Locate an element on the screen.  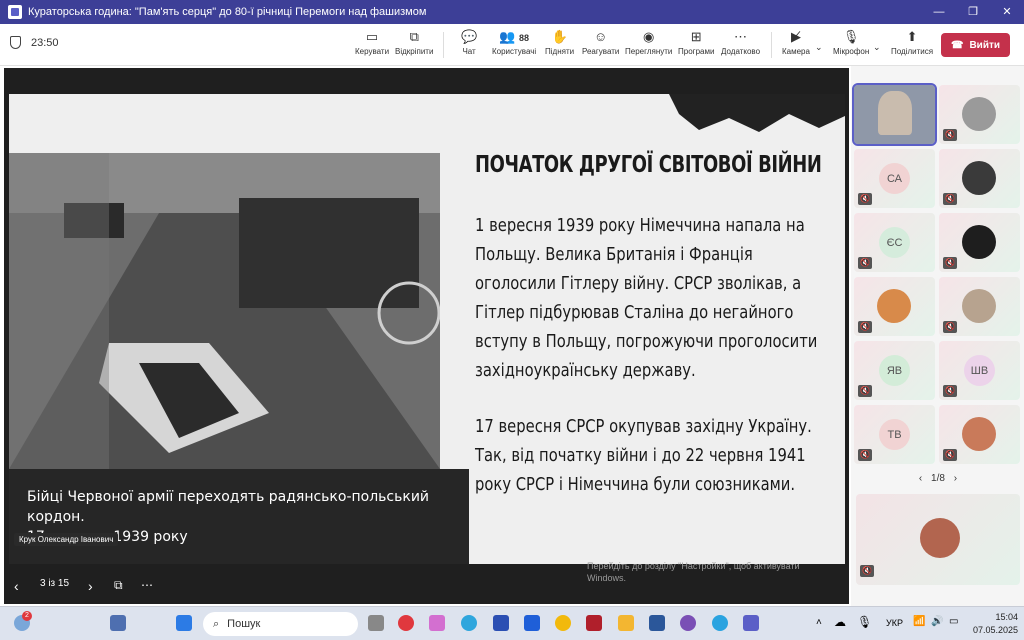
participant-tile: СА 🔇 is located at coordinates (894, 178).